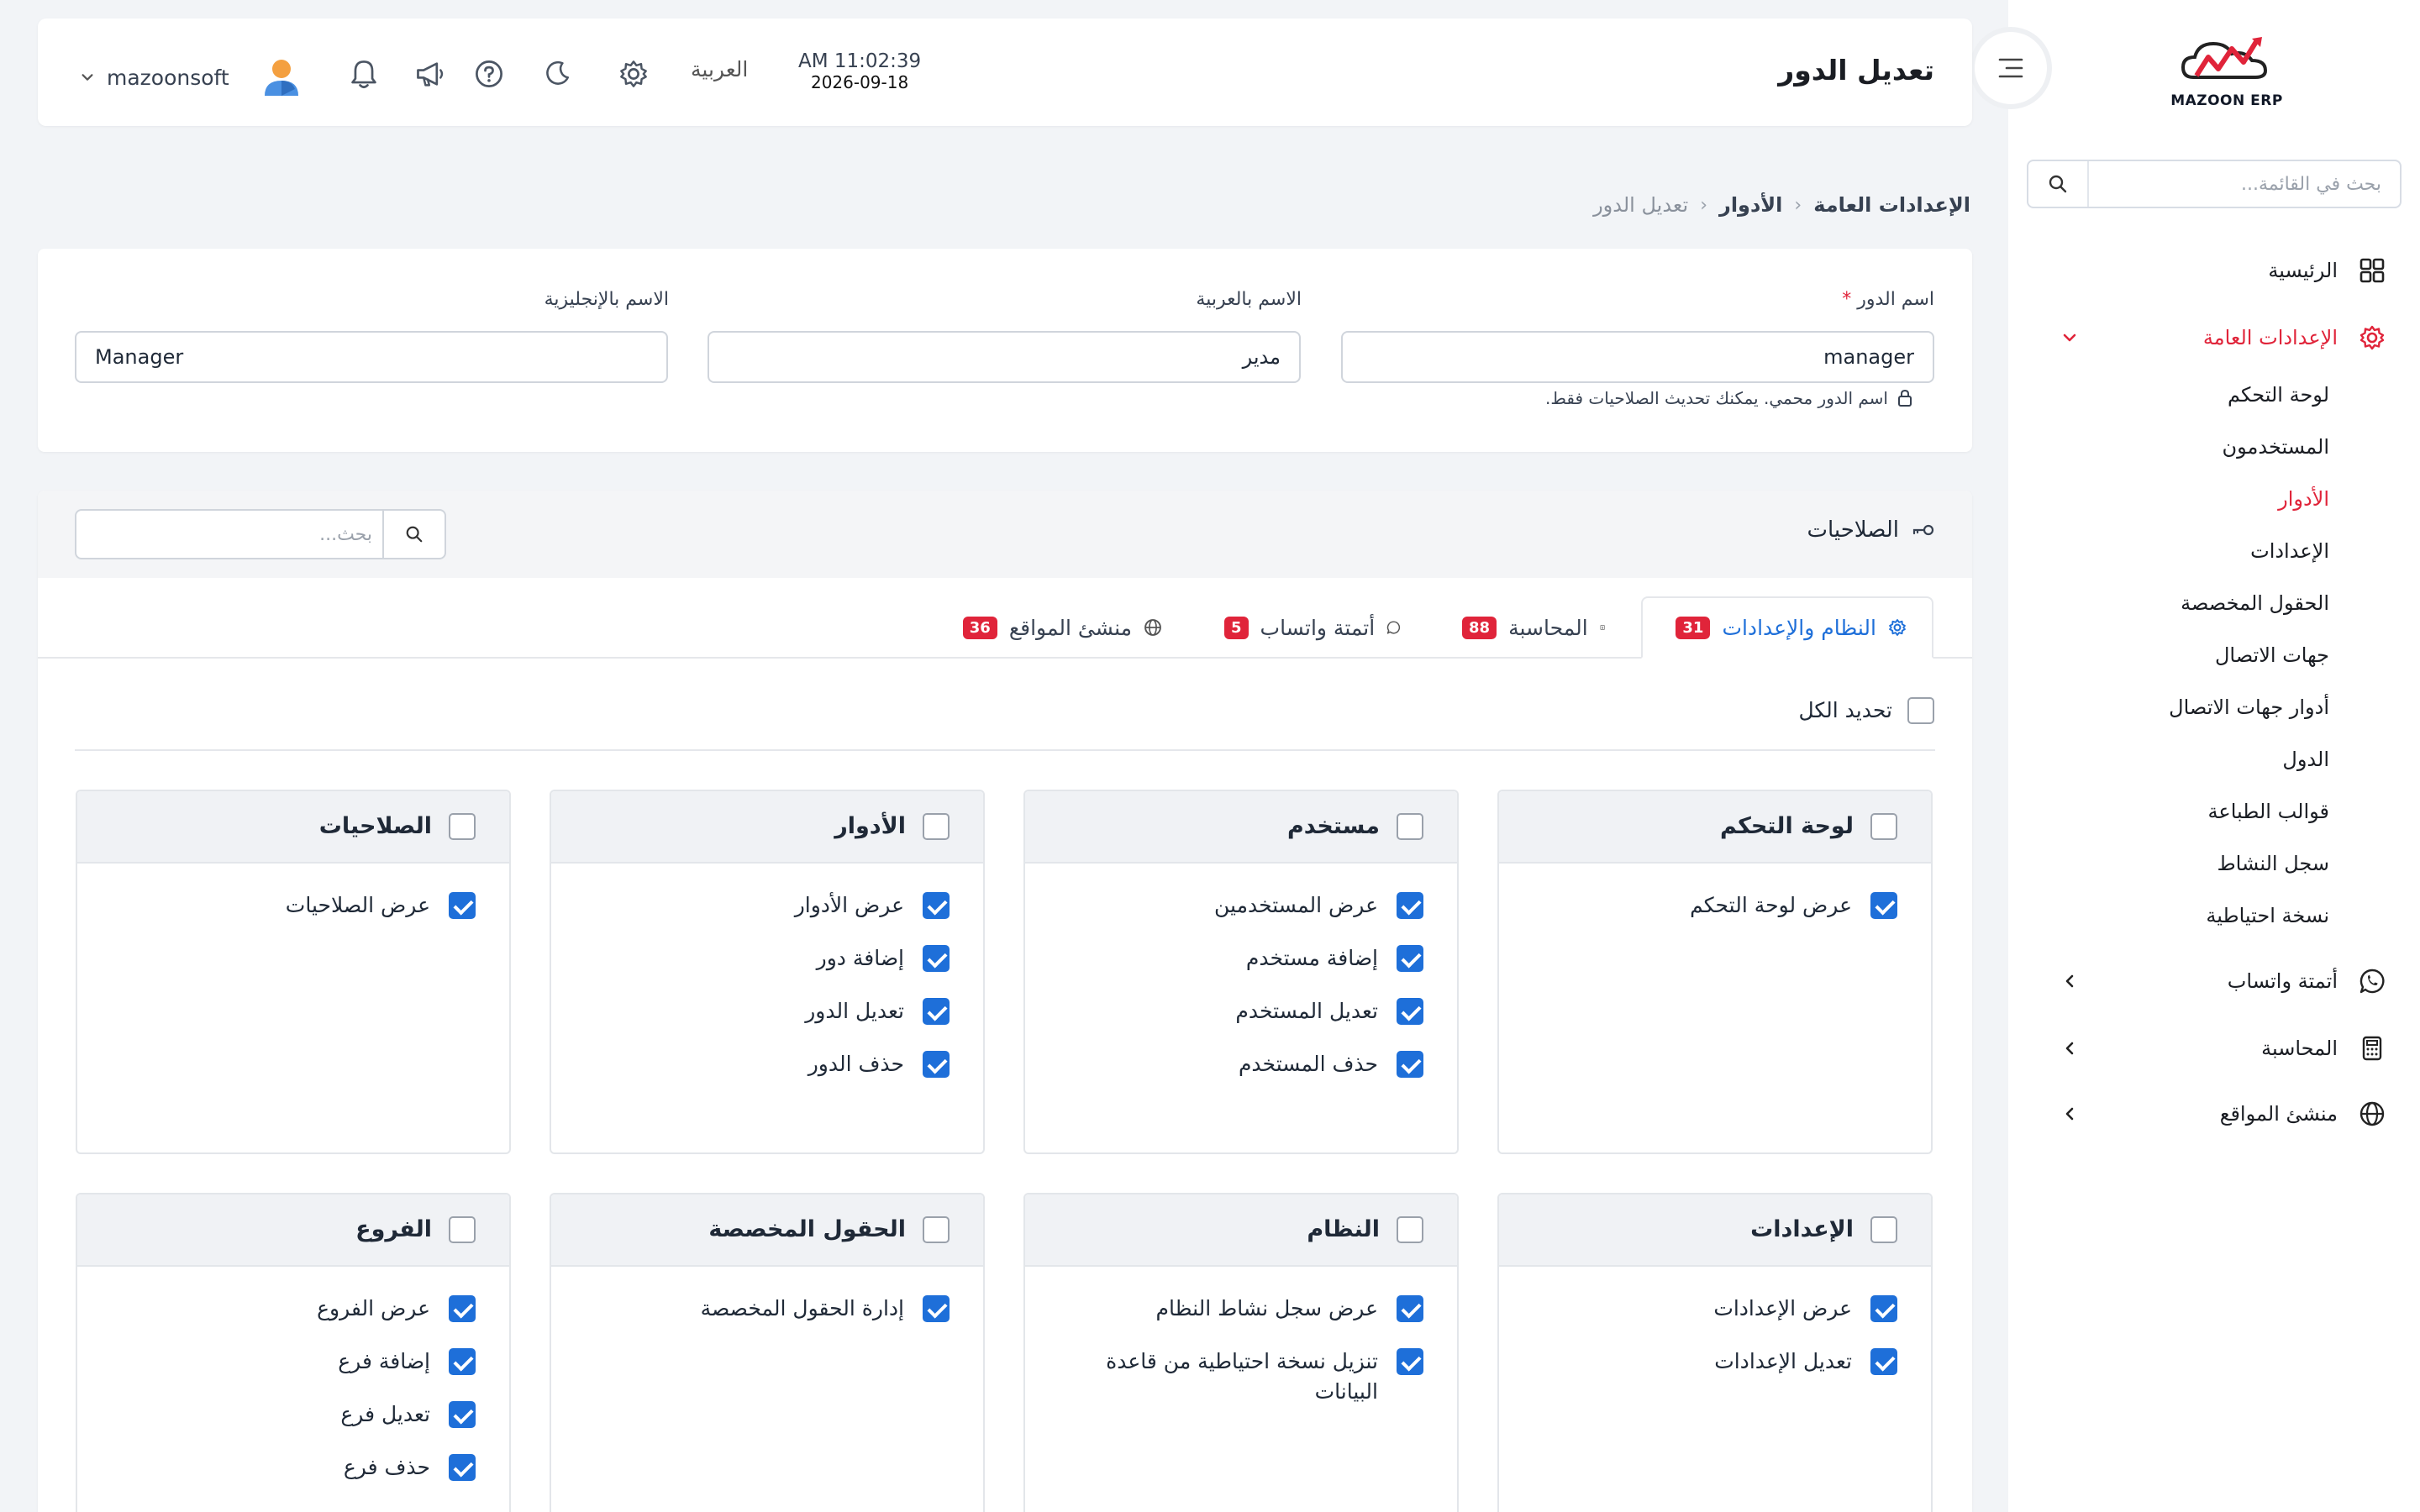  Describe the element at coordinates (283, 1414) in the screenshot. I see `permission-item: تعديل فرع` at that location.